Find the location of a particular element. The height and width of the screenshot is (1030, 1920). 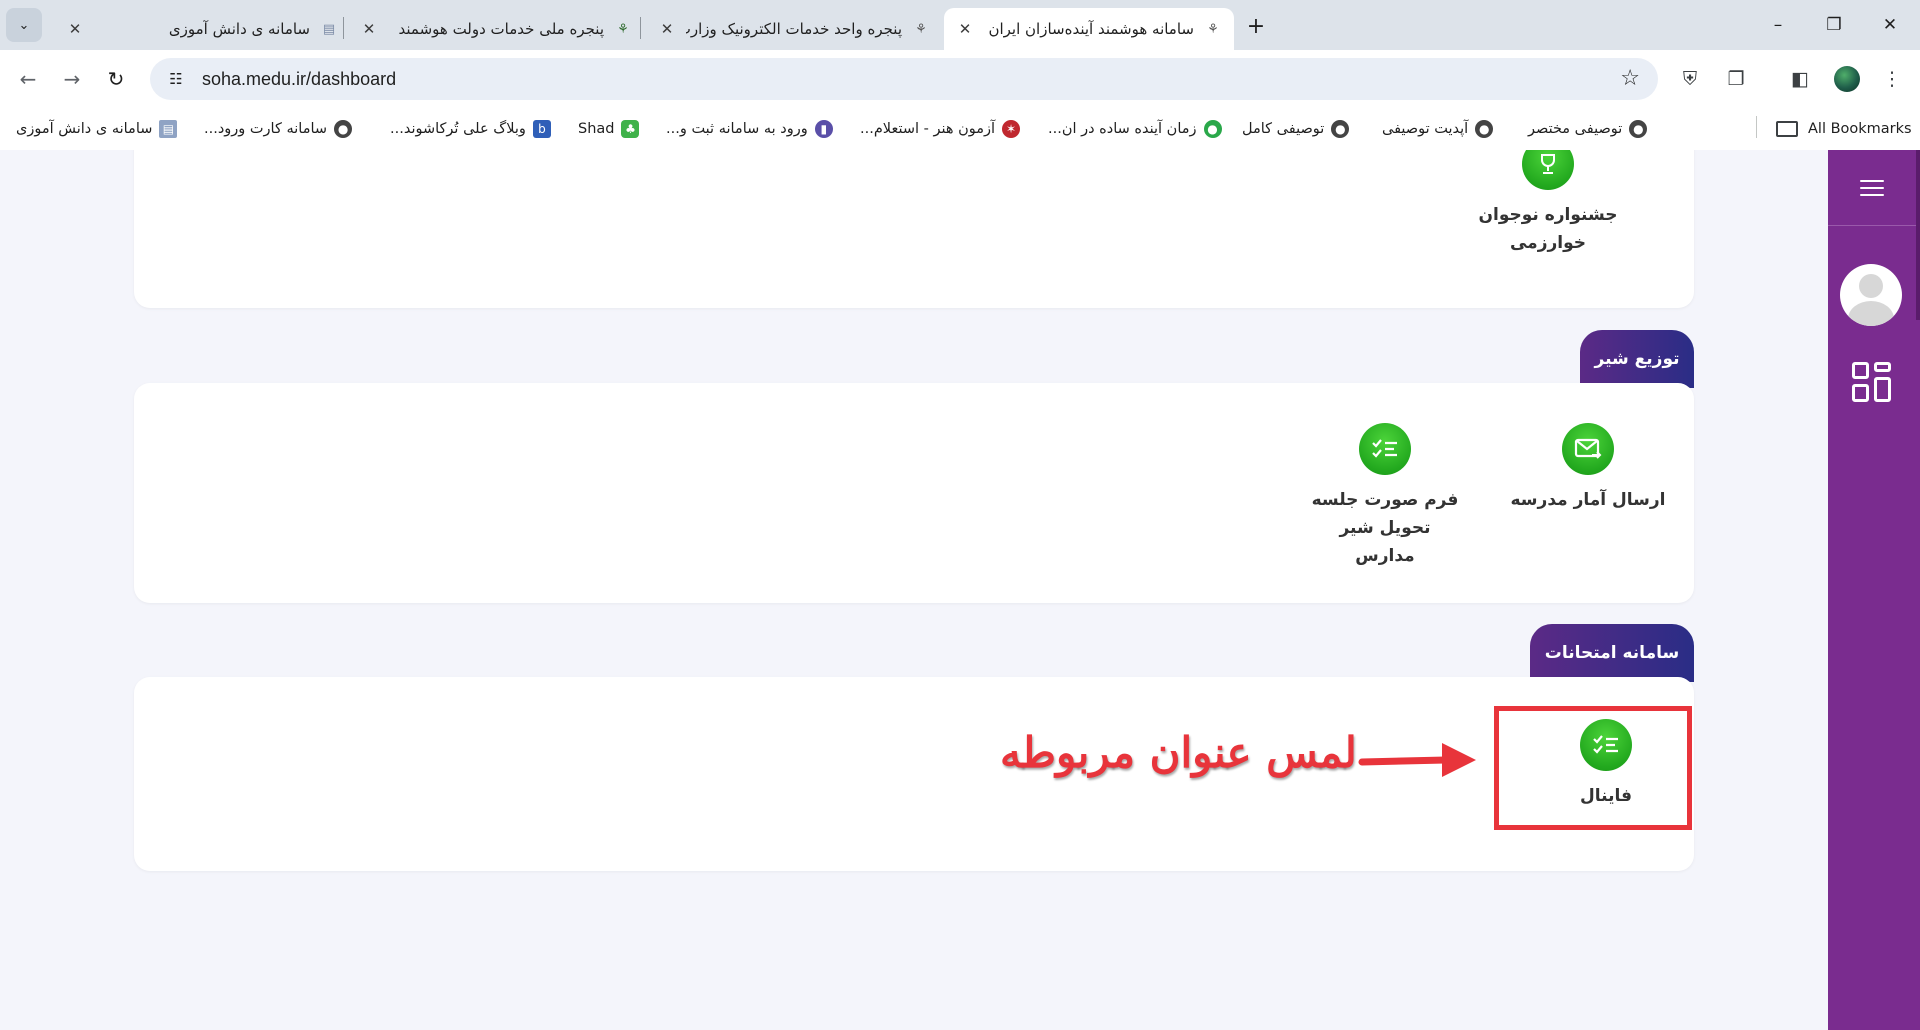

browser-toolbar: ← → ↻ ☷ soha.medu.ir/dashboard ☆ ⛨ ❐ ◧ ⋮ is located at coordinates (960, 79).